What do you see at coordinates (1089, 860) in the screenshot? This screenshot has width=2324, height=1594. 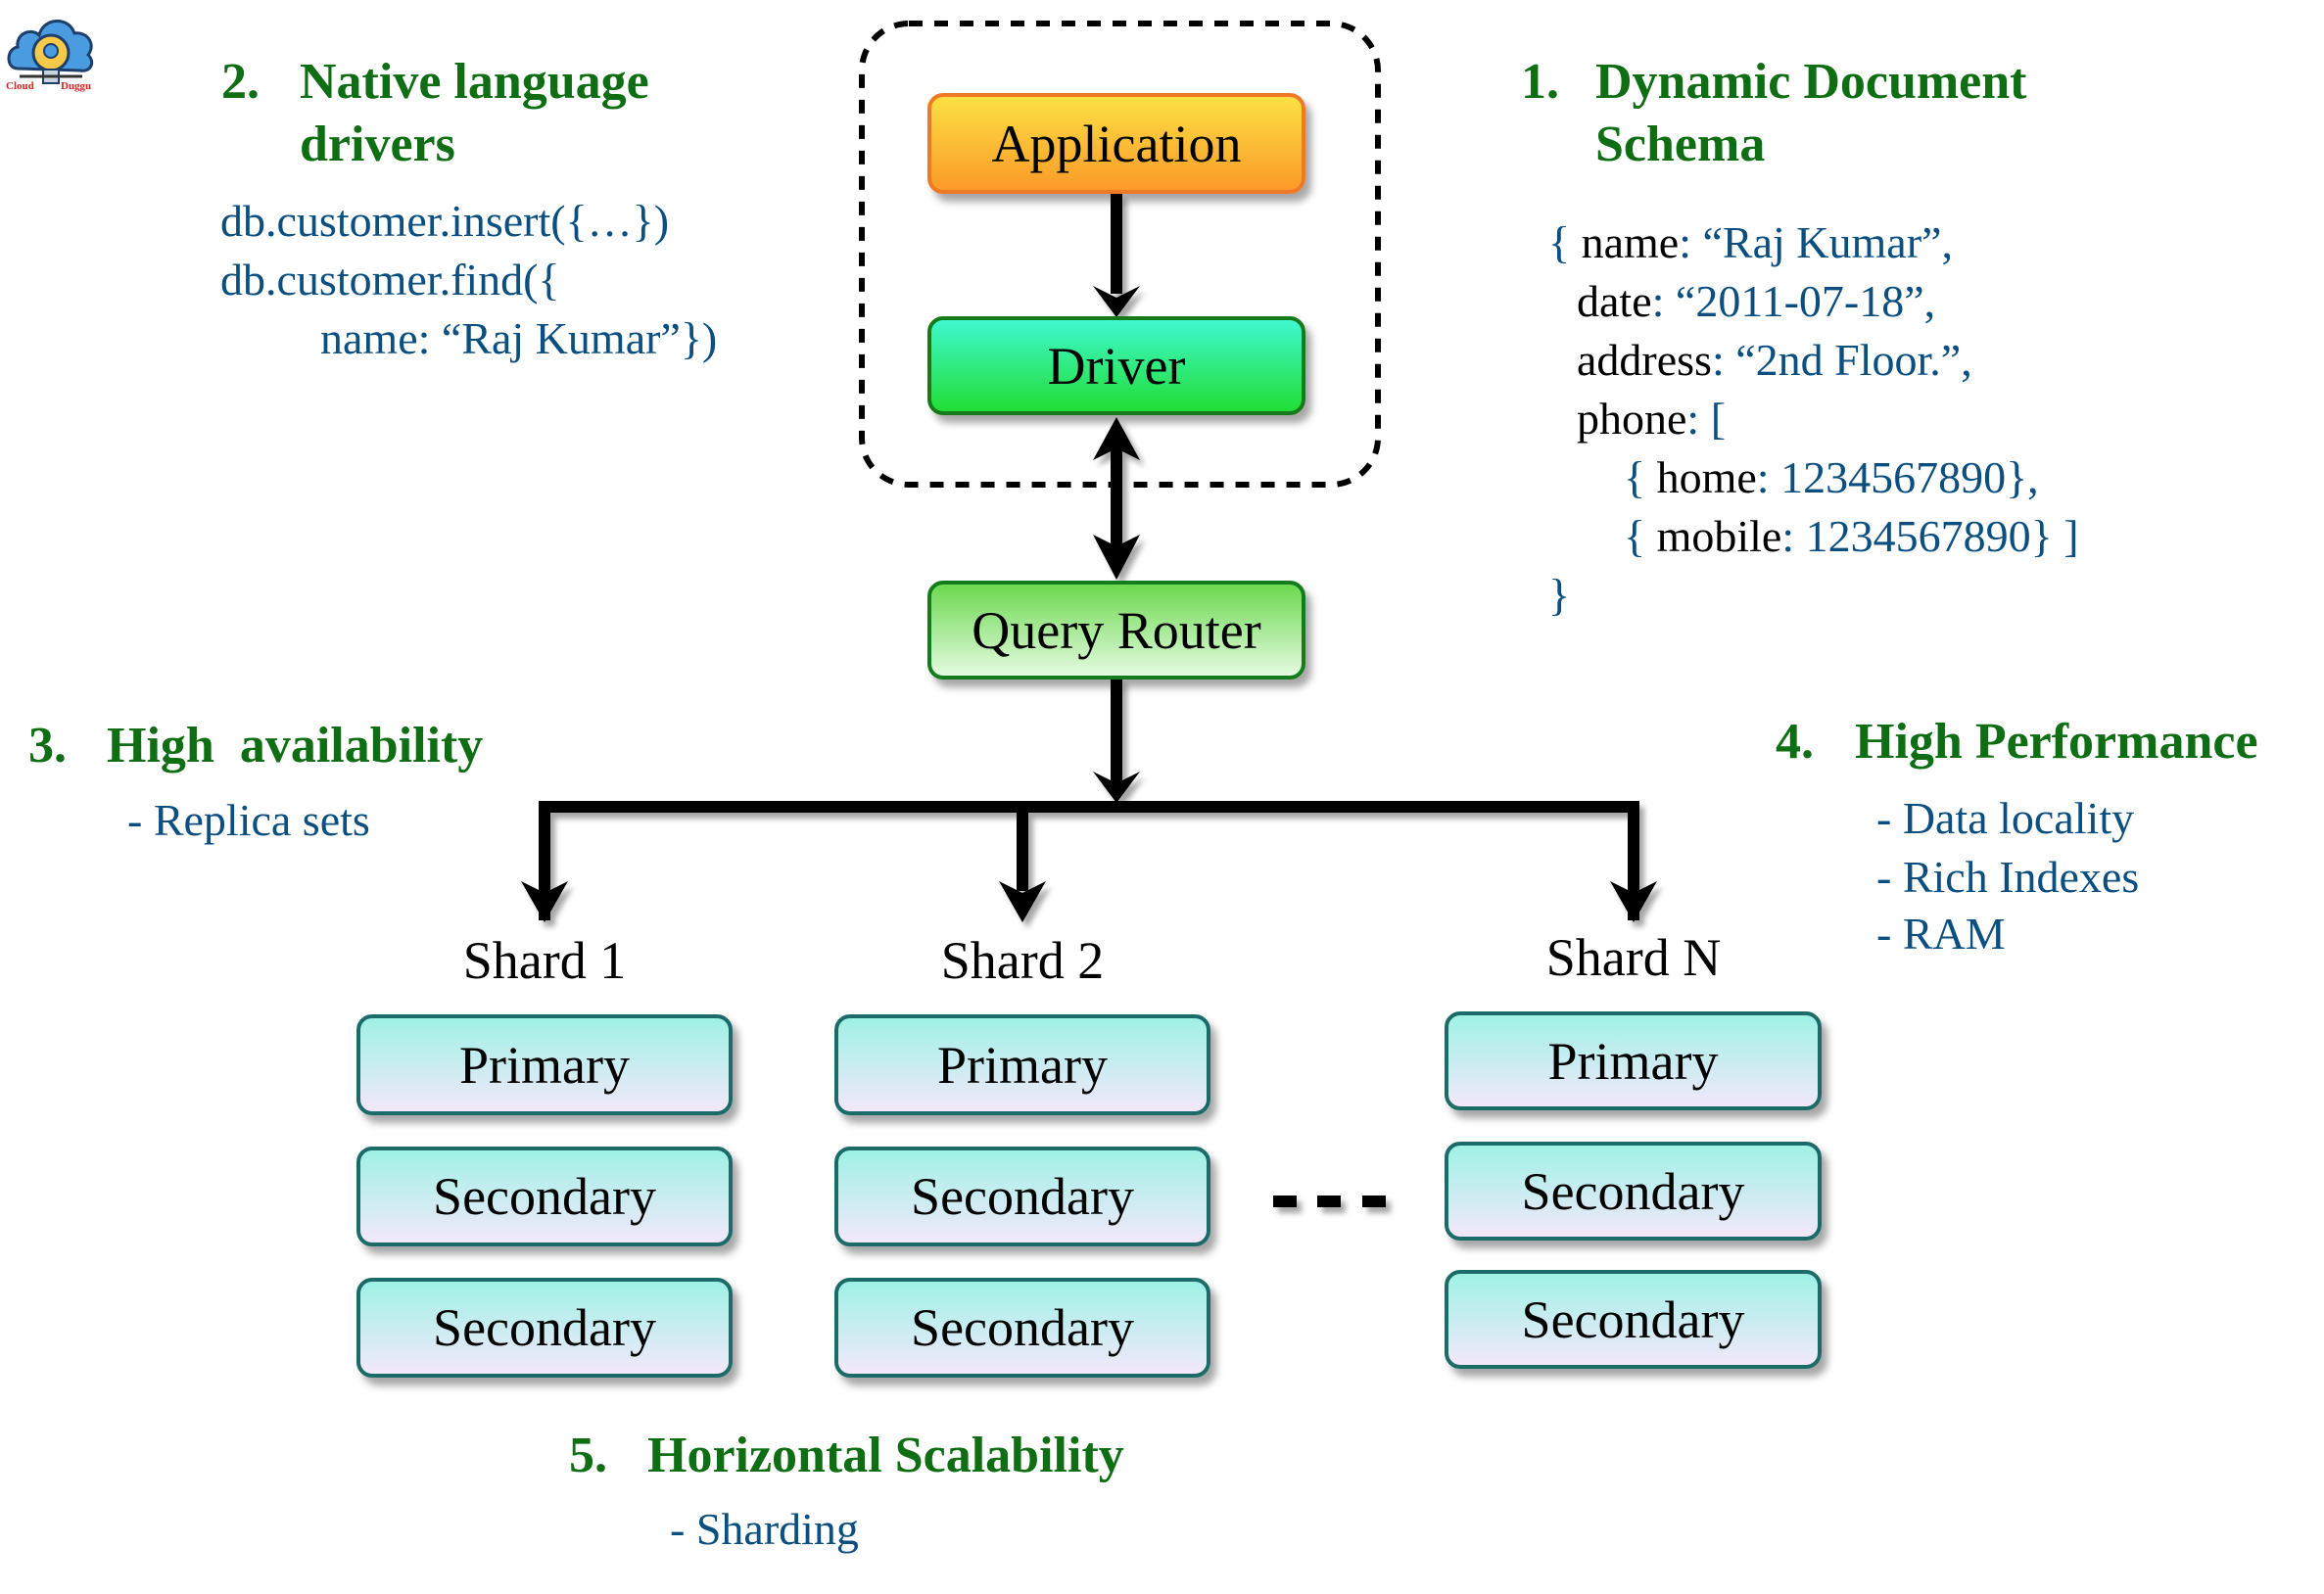 I see `distribution-bus` at bounding box center [1089, 860].